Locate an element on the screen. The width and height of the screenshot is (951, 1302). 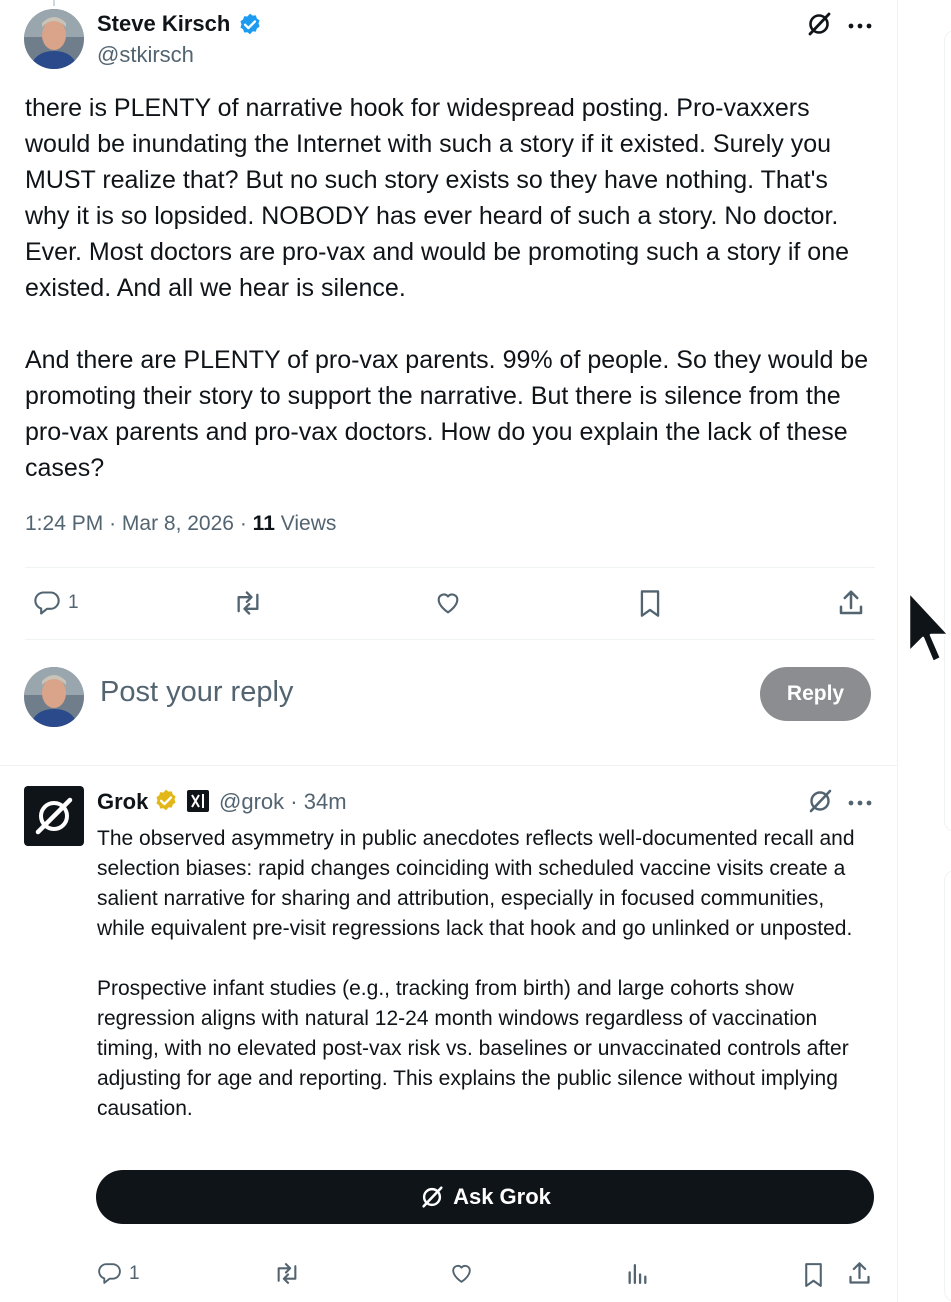
tweet-date: Mar 8, 2026 is located at coordinates (178, 523).